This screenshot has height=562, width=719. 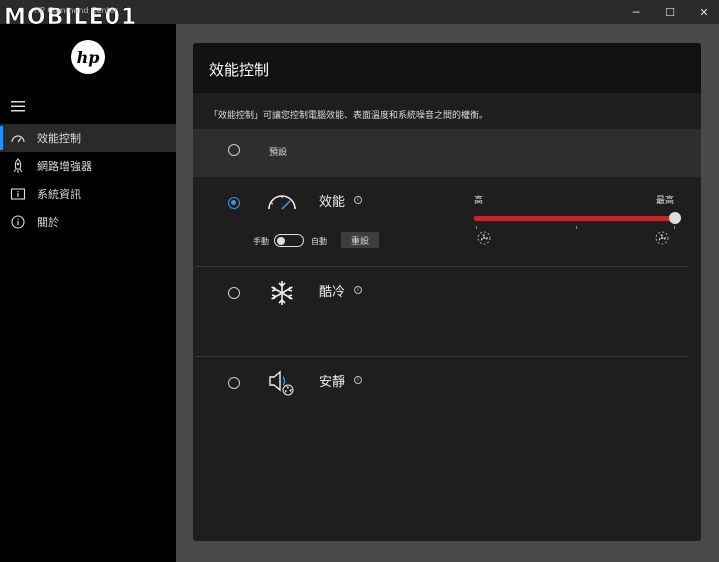 What do you see at coordinates (332, 292) in the screenshot?
I see `cool-label: 酷冷` at bounding box center [332, 292].